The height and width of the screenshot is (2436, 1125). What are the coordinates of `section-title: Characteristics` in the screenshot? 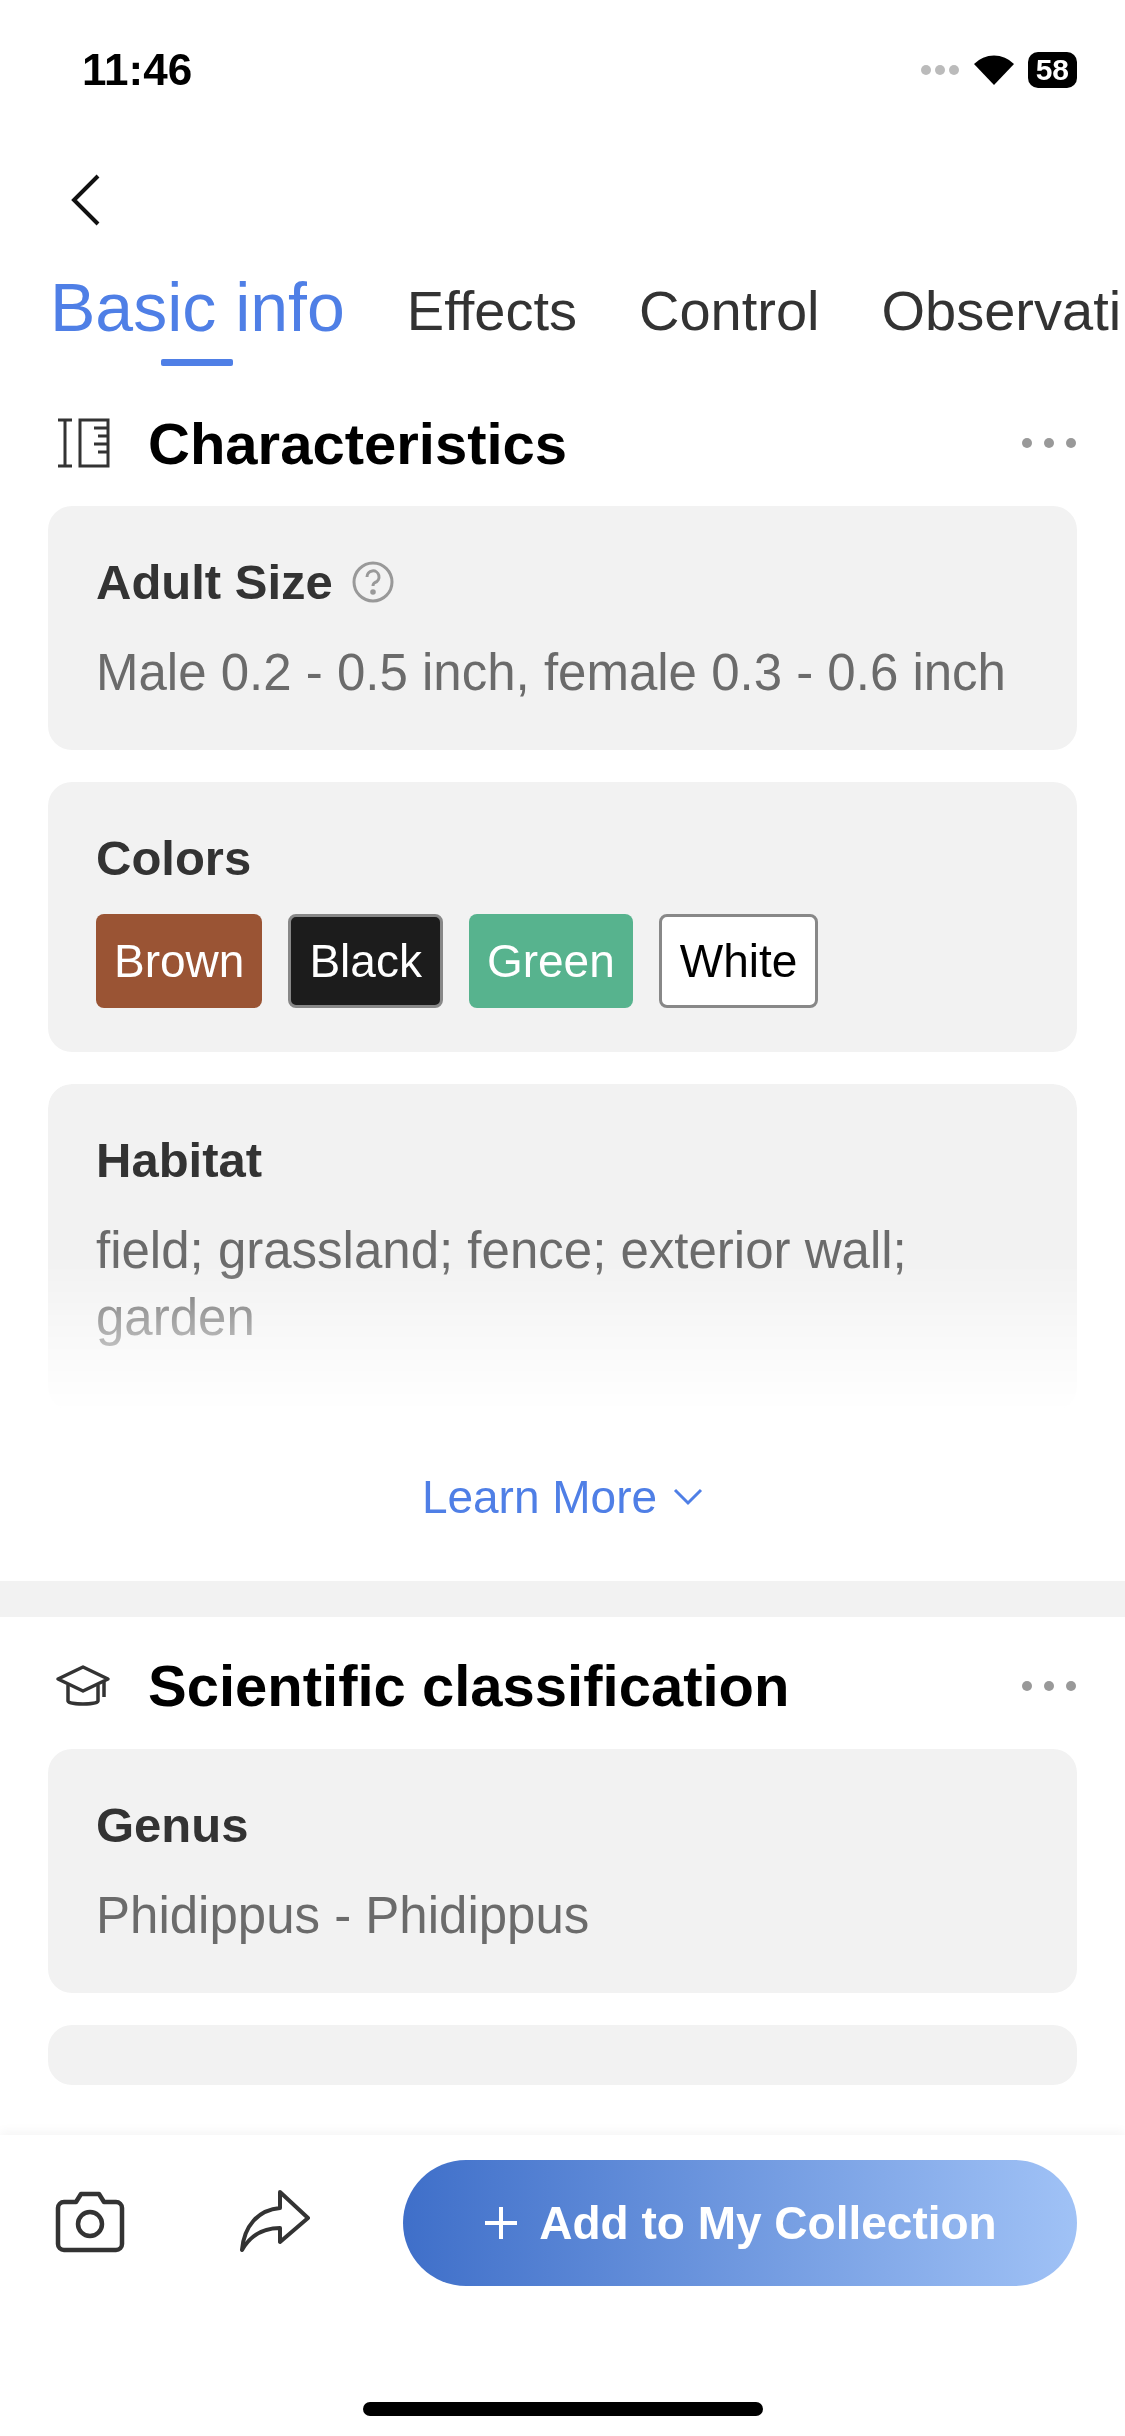 It's located at (358, 443).